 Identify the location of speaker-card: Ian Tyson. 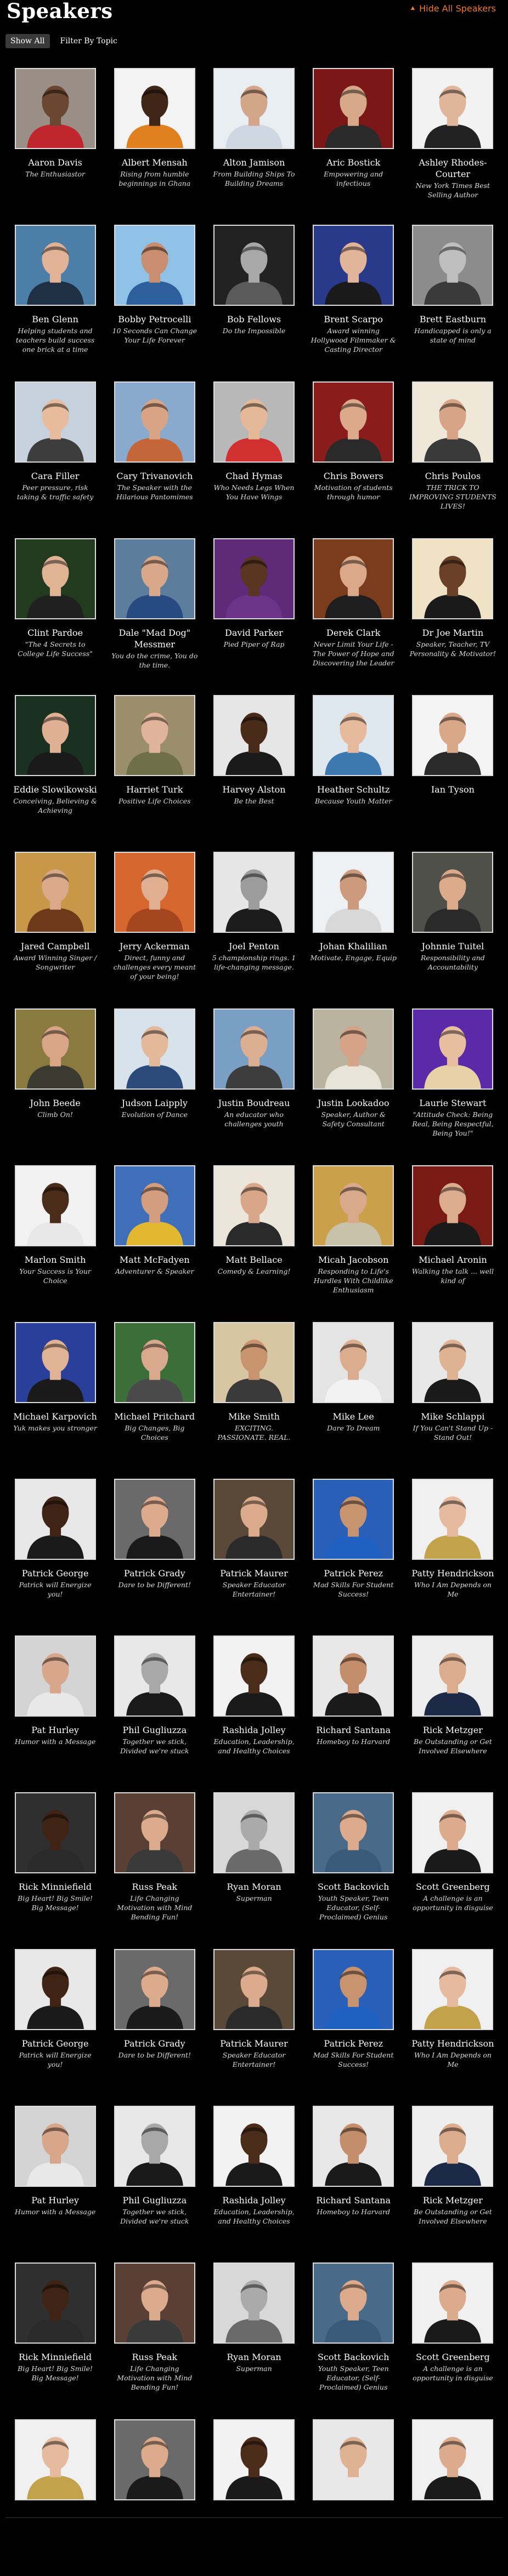
(453, 773).